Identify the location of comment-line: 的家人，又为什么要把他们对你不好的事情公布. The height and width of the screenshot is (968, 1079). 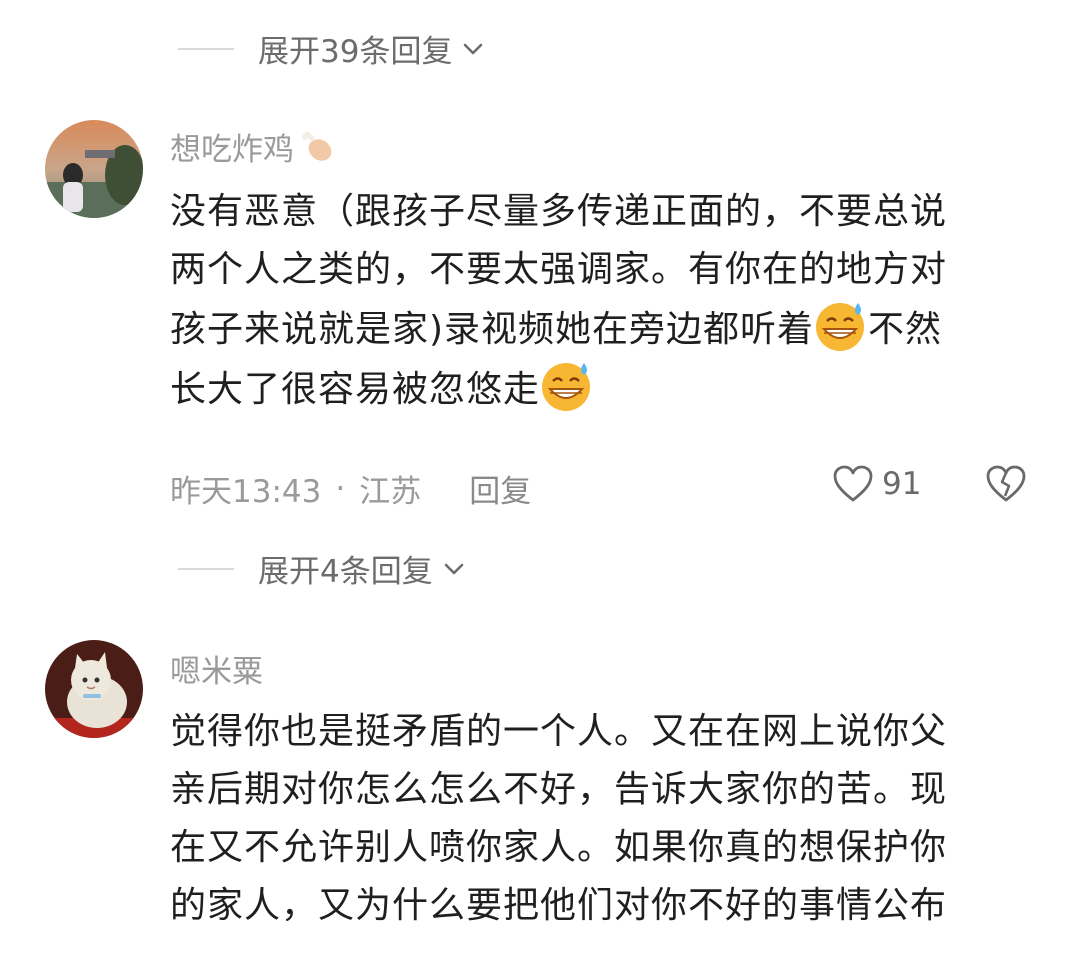
(559, 905).